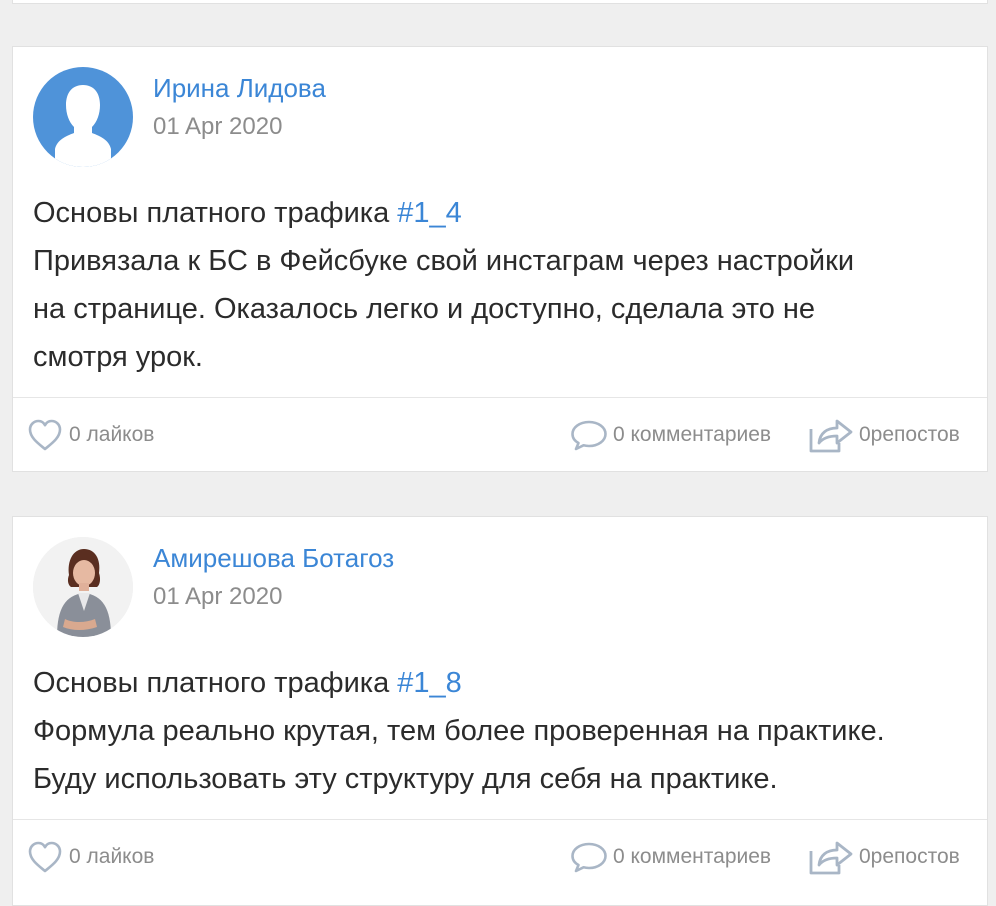 The width and height of the screenshot is (996, 906). I want to click on hashtag-link: #1_4, so click(429, 213).